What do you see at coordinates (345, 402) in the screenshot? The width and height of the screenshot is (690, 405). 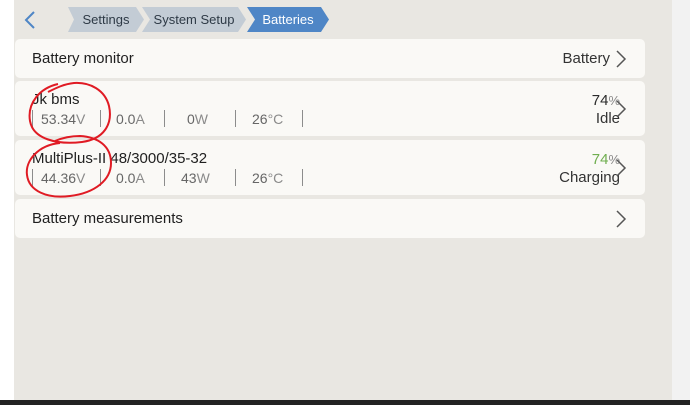 I see `screen-bottom-edge` at bounding box center [345, 402].